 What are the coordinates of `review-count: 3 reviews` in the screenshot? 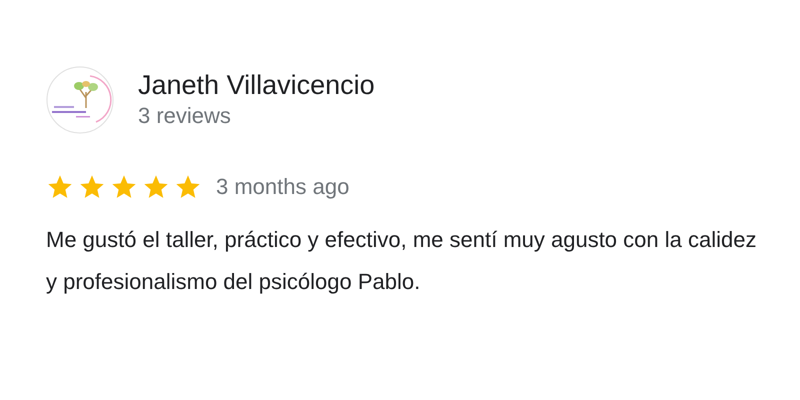 It's located at (185, 116).